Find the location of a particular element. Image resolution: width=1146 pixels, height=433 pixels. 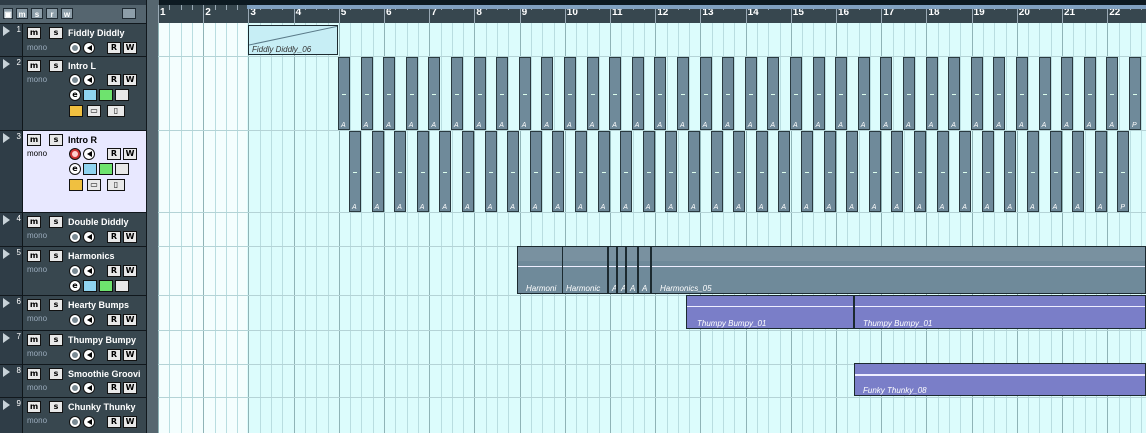

cycle-locator-range is located at coordinates (696, 7).